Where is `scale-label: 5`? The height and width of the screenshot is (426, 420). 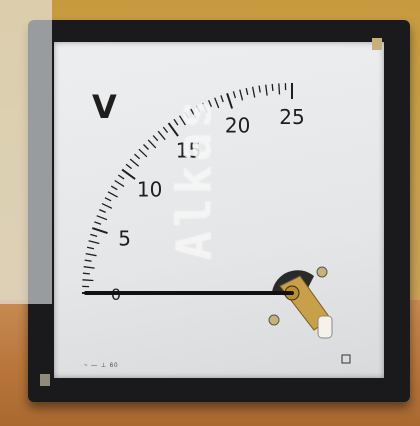
scale-label: 5 is located at coordinates (124, 239).